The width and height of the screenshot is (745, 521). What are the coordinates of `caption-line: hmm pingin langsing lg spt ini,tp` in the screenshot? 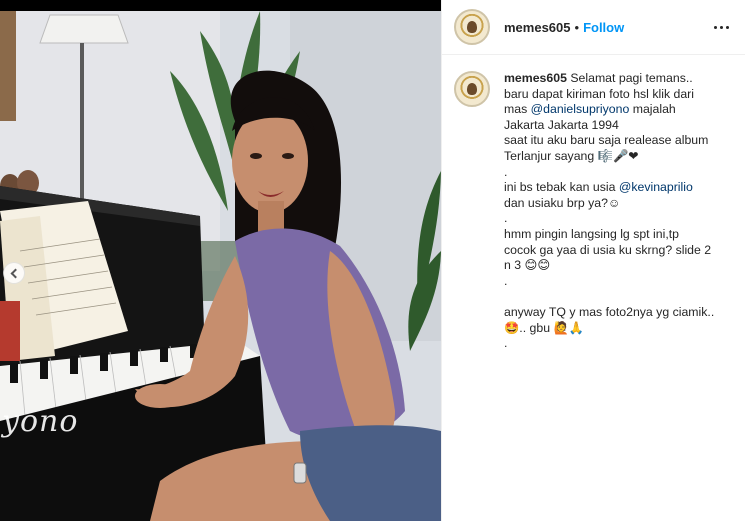 It's located at (591, 233).